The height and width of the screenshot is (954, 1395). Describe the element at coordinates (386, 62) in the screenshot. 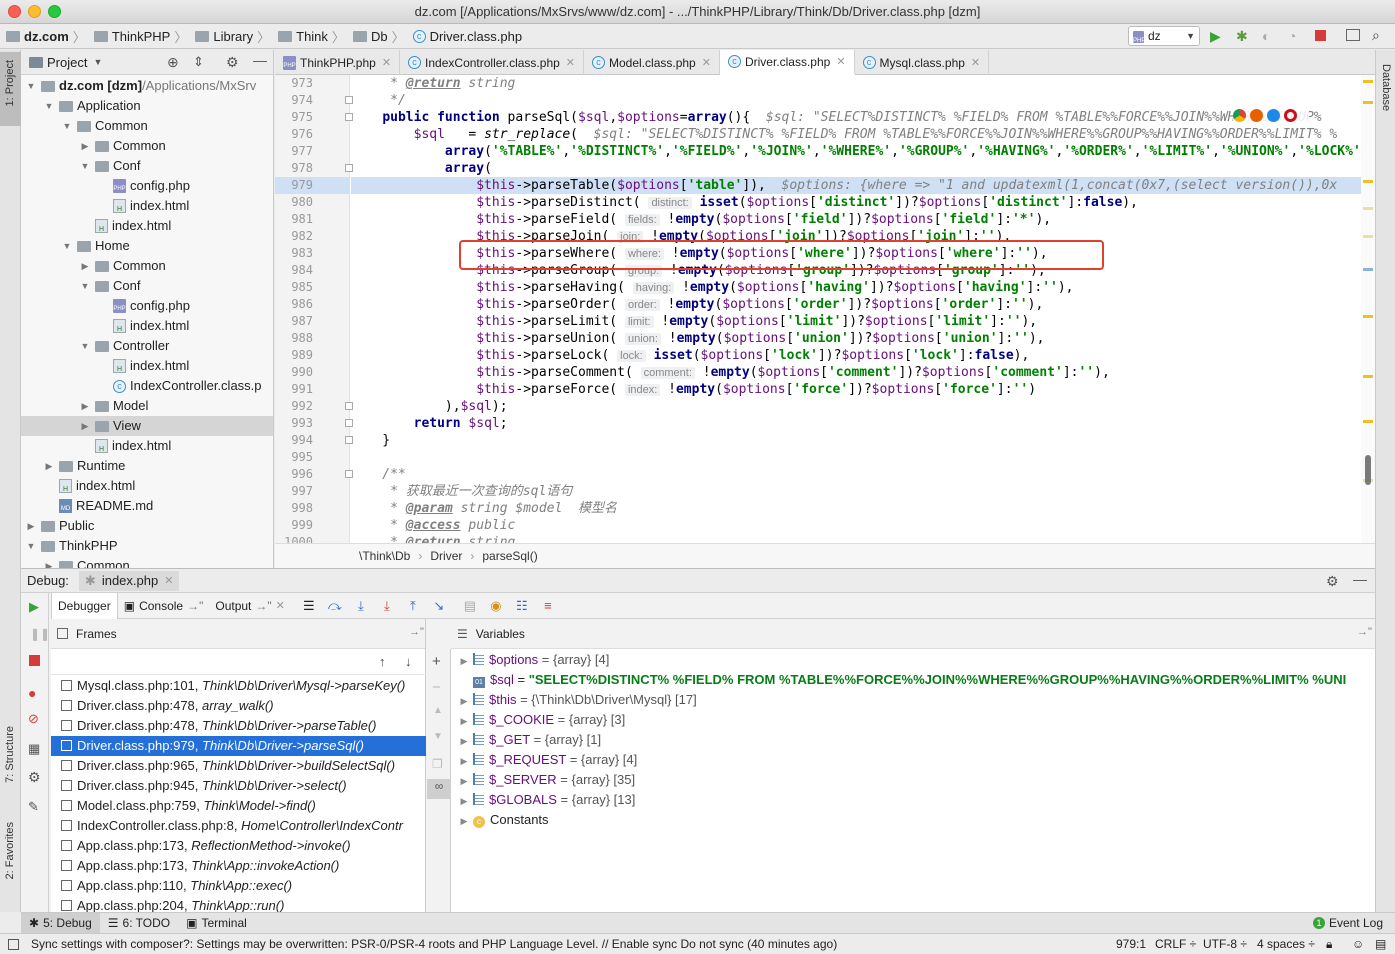

I see `close-icon: ✕` at that location.